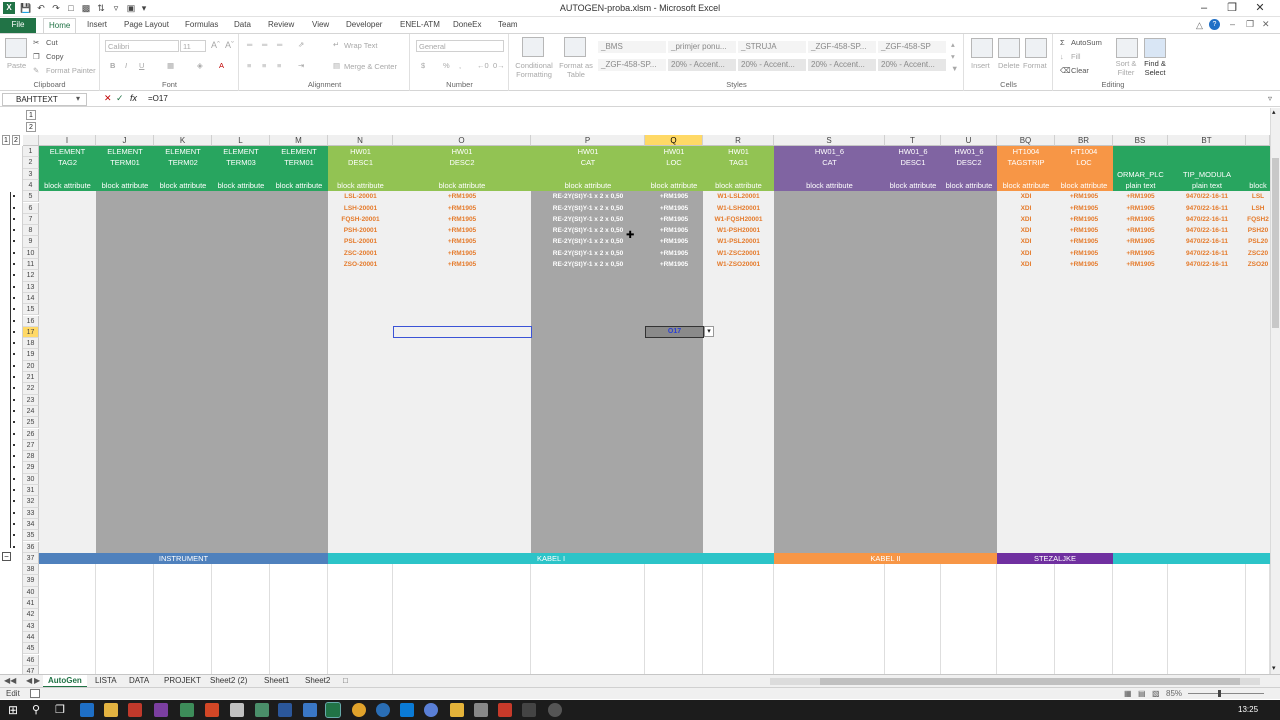  I want to click on chrome-icon, so click(359, 710).